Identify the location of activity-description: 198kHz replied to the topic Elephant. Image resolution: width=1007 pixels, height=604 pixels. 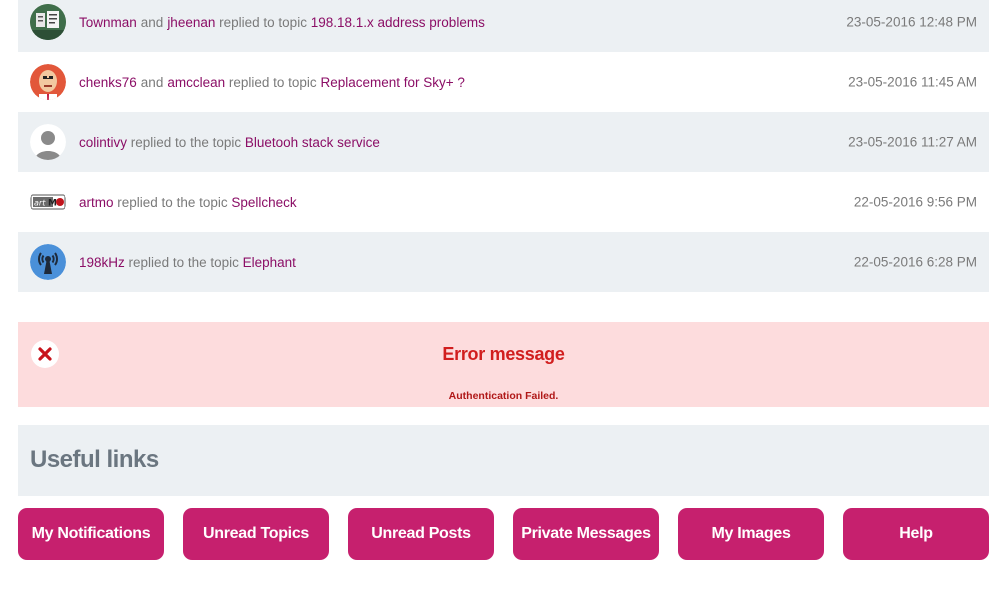
(187, 262).